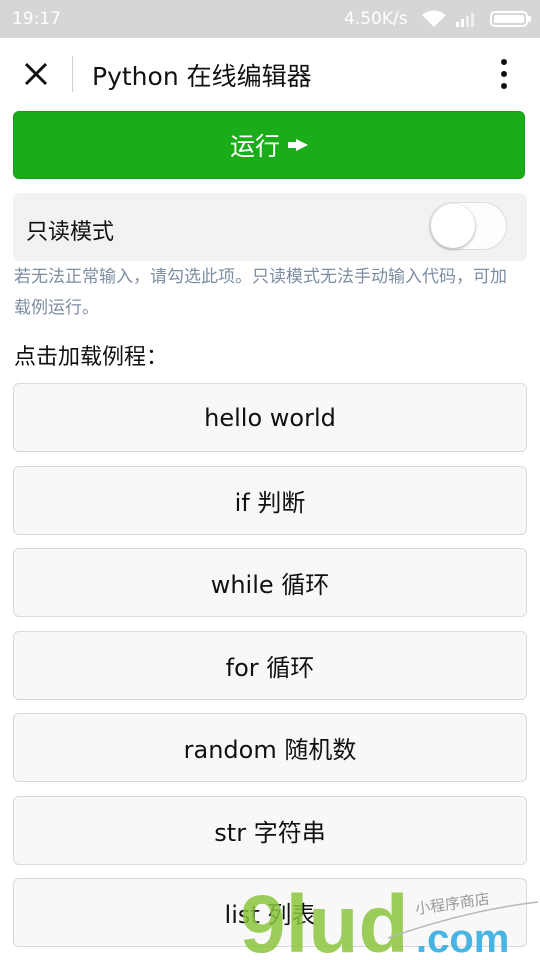 Image resolution: width=540 pixels, height=960 pixels. What do you see at coordinates (36, 19) in the screenshot?
I see `status-time: 19:17` at bounding box center [36, 19].